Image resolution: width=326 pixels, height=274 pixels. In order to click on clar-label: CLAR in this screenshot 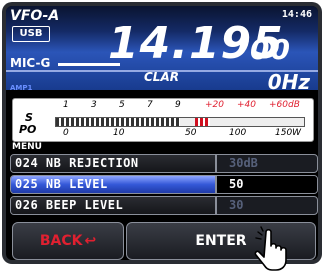, I will do `click(161, 77)`.